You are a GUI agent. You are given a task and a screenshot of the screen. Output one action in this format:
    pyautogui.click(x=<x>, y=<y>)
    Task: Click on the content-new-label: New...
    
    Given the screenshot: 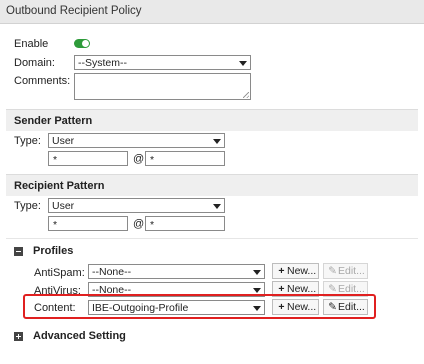 What is the action you would take?
    pyautogui.click(x=302, y=307)
    